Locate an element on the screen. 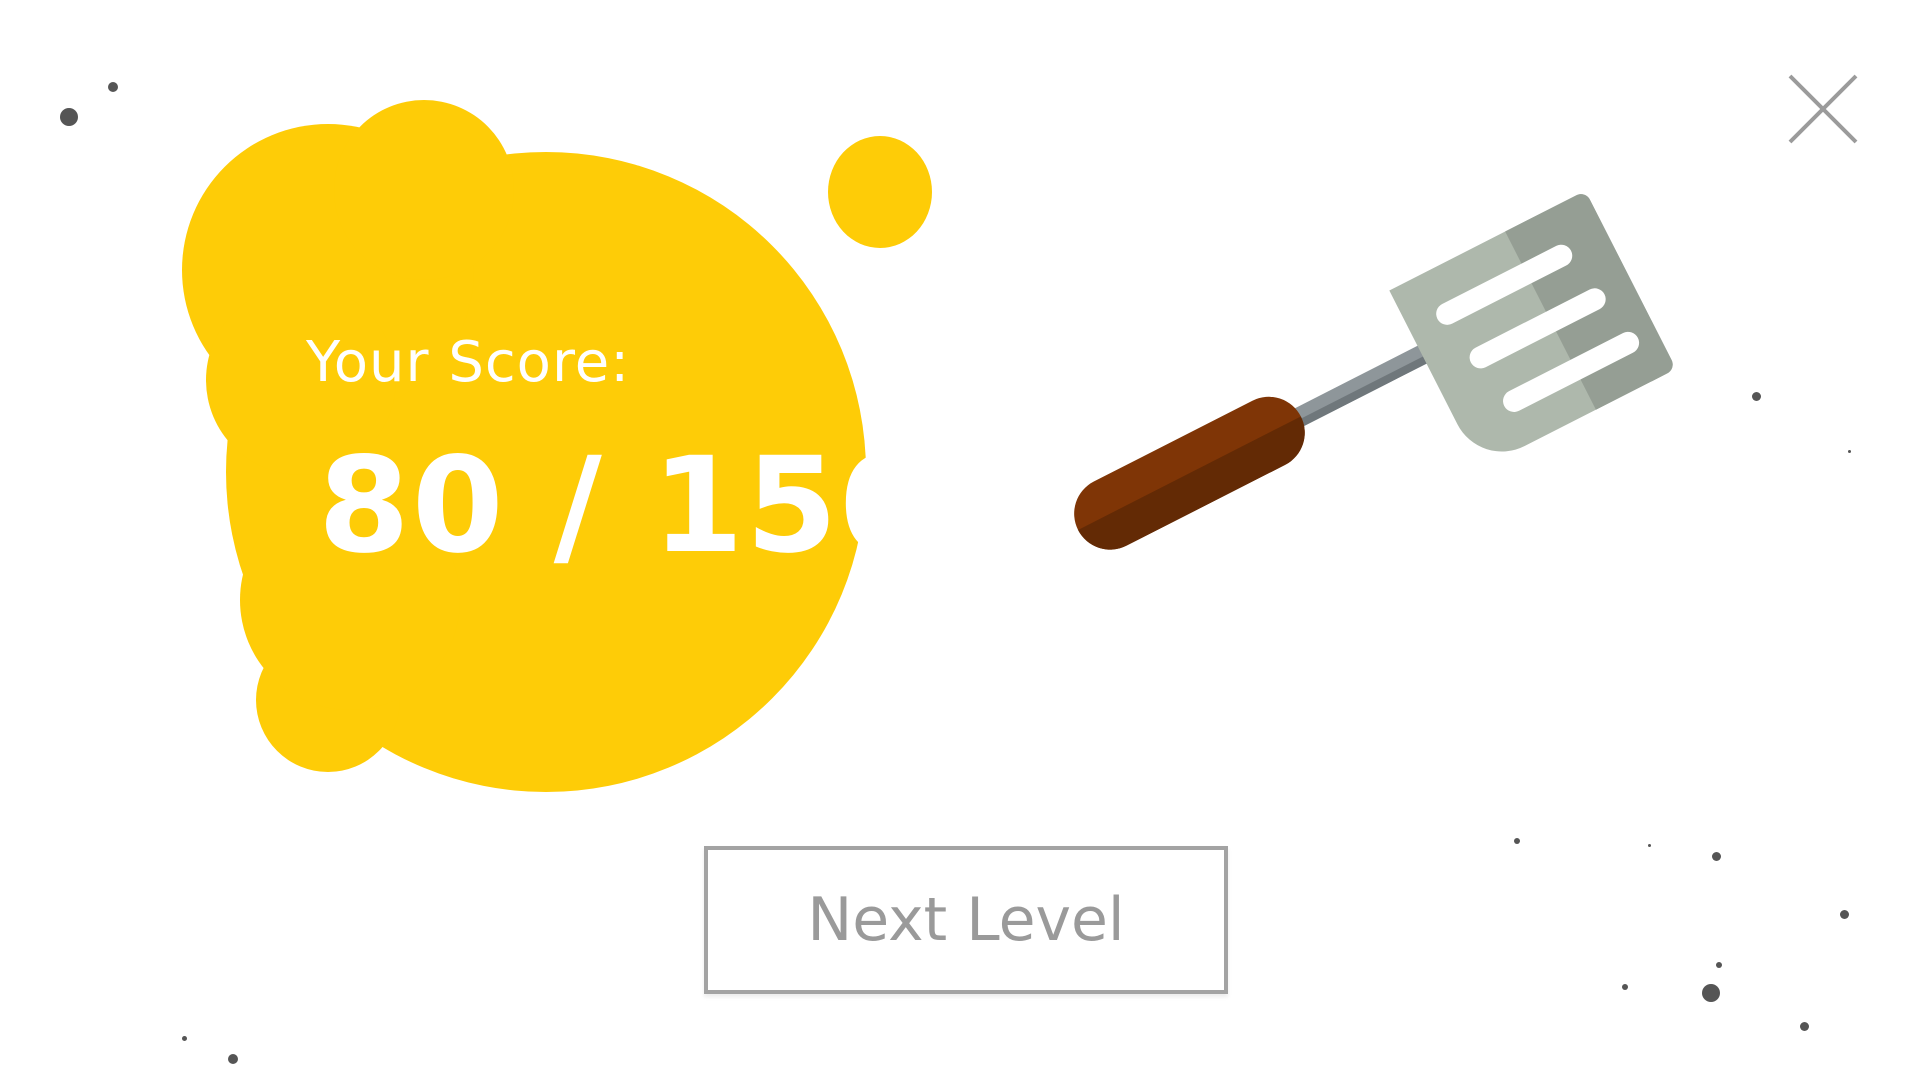 The width and height of the screenshot is (1920, 1080). score-label: Your Score: is located at coordinates (468, 362).